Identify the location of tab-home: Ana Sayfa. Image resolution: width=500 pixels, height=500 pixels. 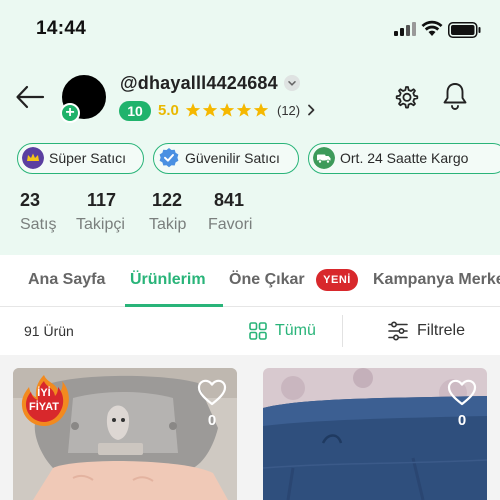
(66, 280).